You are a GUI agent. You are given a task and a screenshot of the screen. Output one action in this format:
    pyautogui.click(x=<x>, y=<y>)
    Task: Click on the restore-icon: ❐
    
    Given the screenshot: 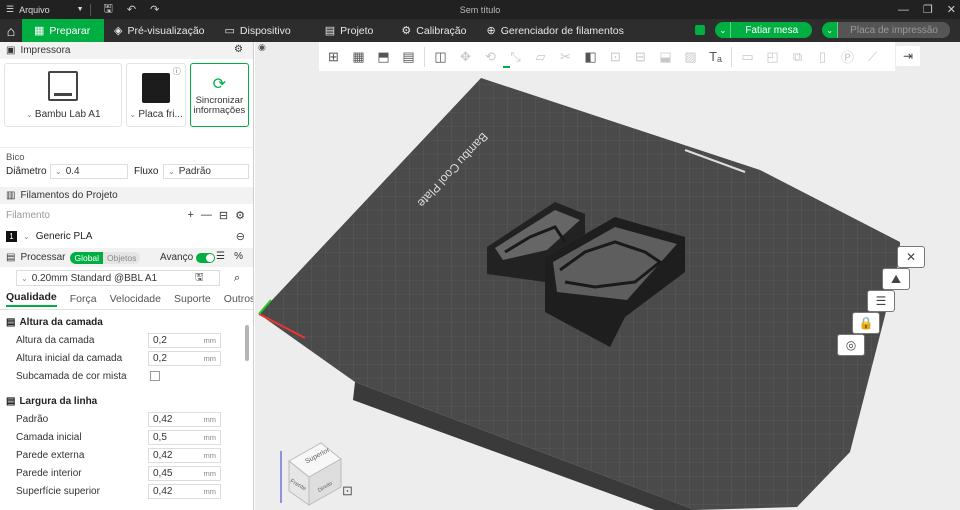 What is the action you would take?
    pyautogui.click(x=928, y=9)
    